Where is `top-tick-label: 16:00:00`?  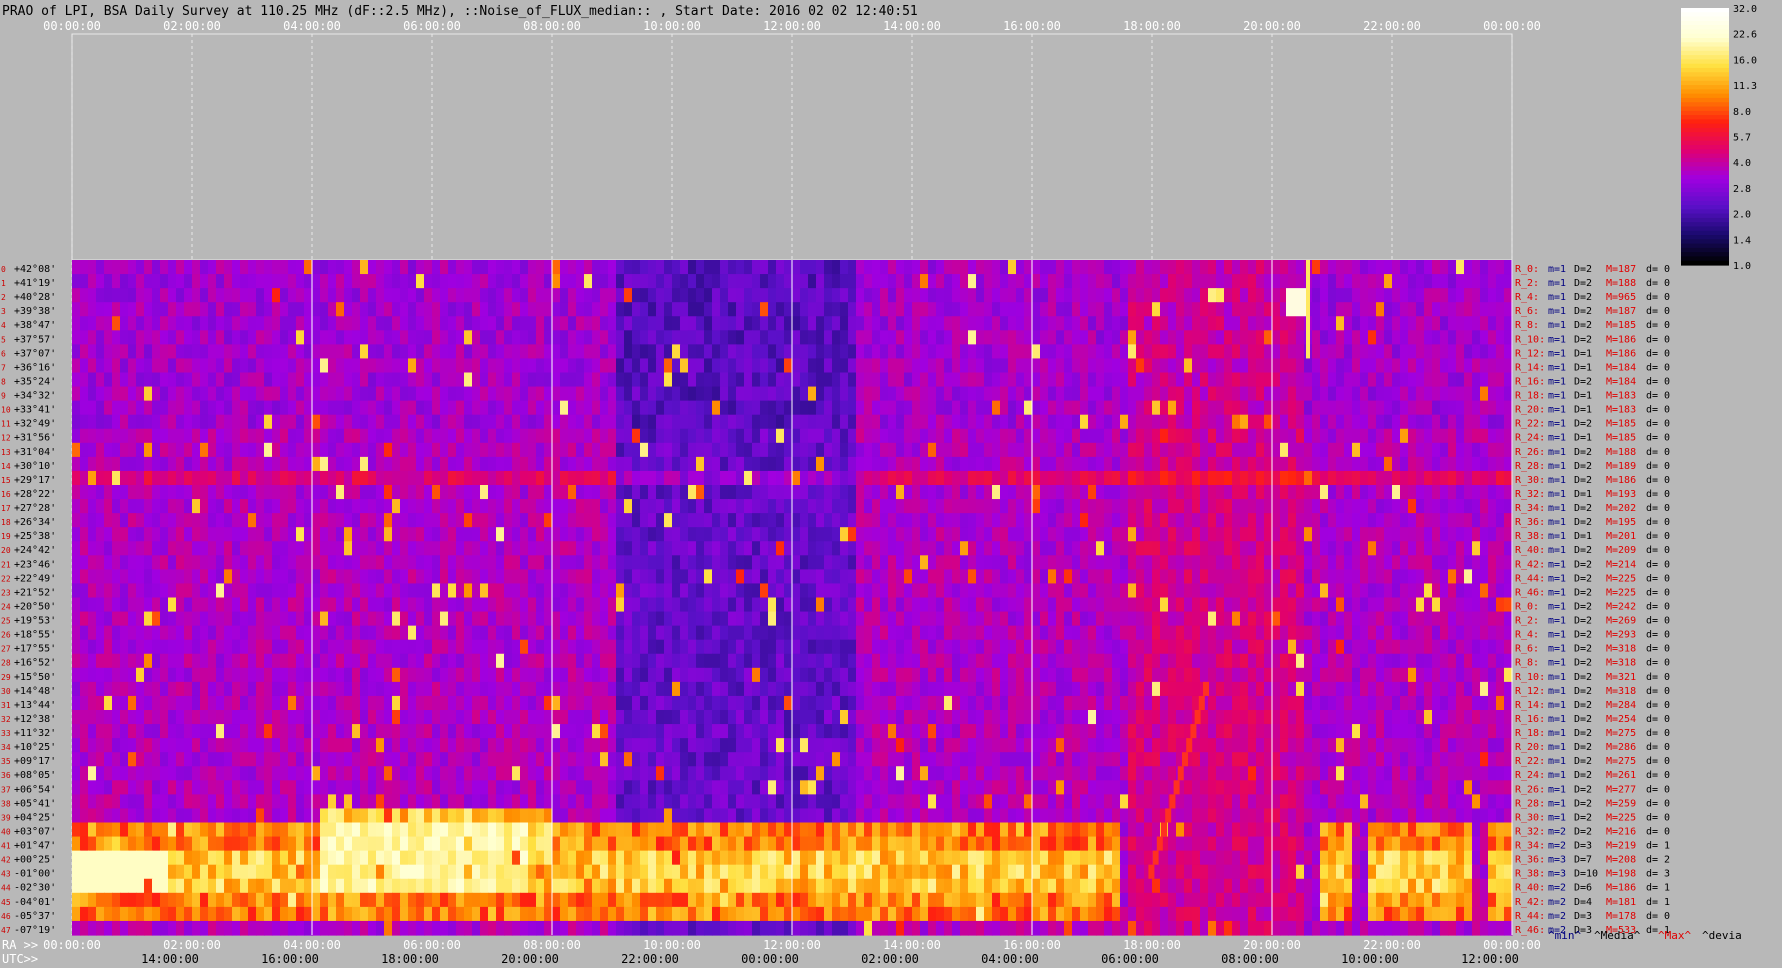
top-tick-label: 16:00:00 is located at coordinates (1032, 26).